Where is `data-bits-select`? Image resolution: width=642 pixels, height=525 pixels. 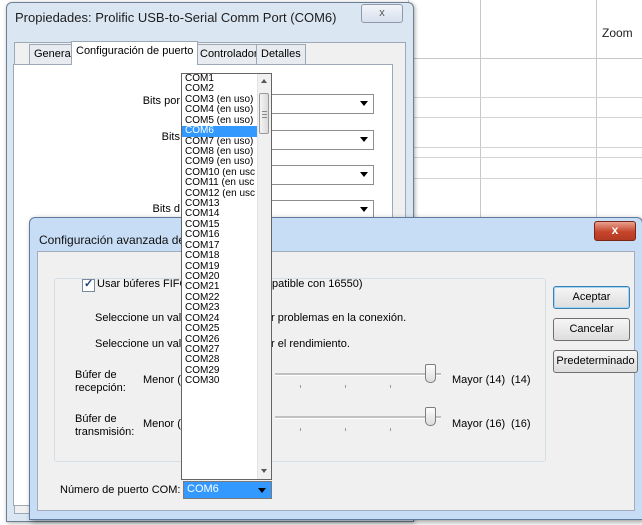
data-bits-select is located at coordinates (318, 140).